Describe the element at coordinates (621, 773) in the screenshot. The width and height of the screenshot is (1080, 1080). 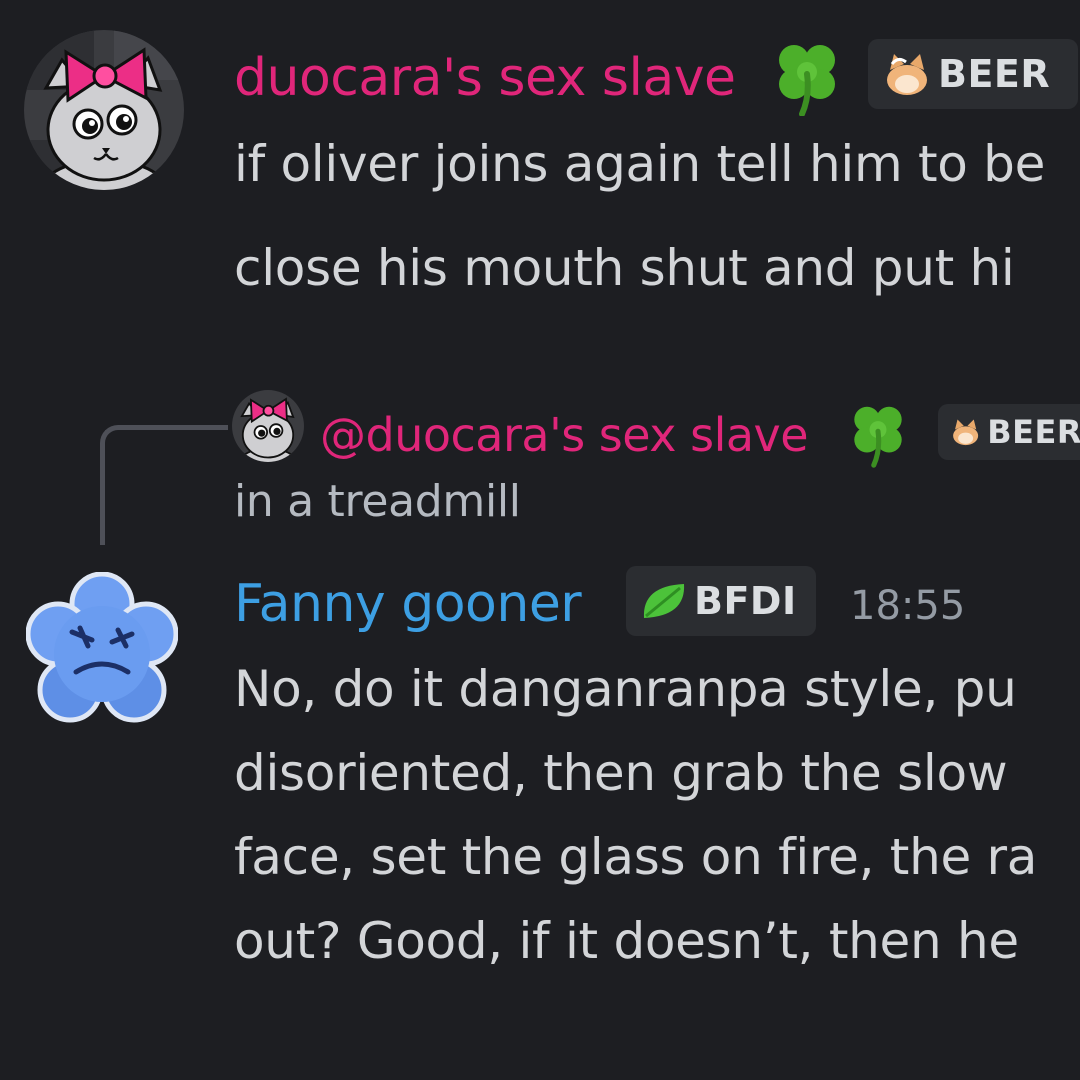
I see `message-text-line: disoriented, then grab the slow` at that location.